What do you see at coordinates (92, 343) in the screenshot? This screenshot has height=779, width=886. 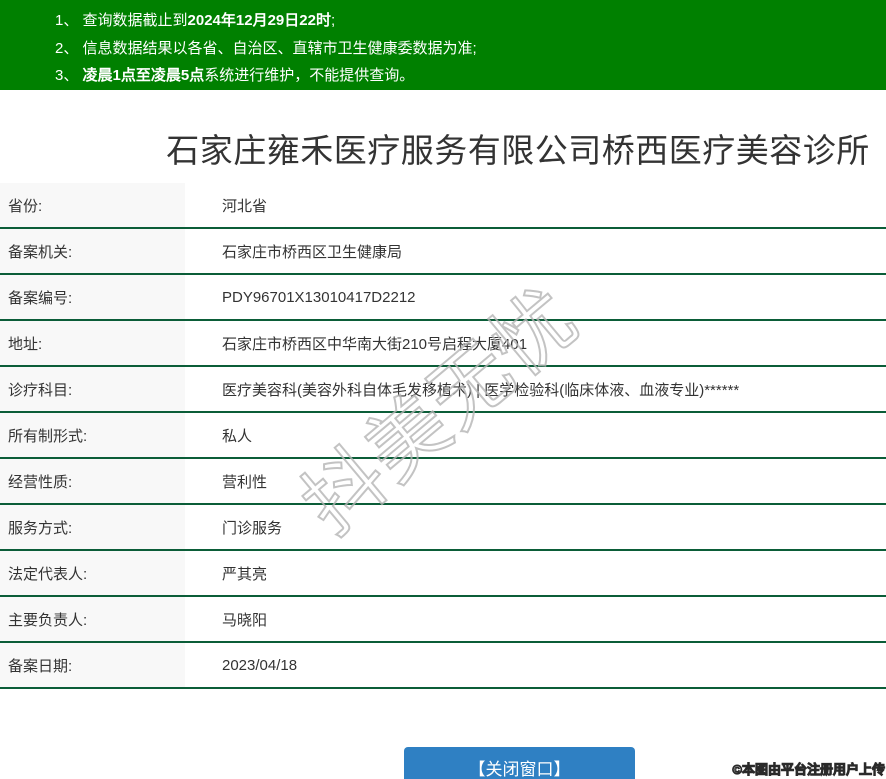 I see `field-label: 地址:` at bounding box center [92, 343].